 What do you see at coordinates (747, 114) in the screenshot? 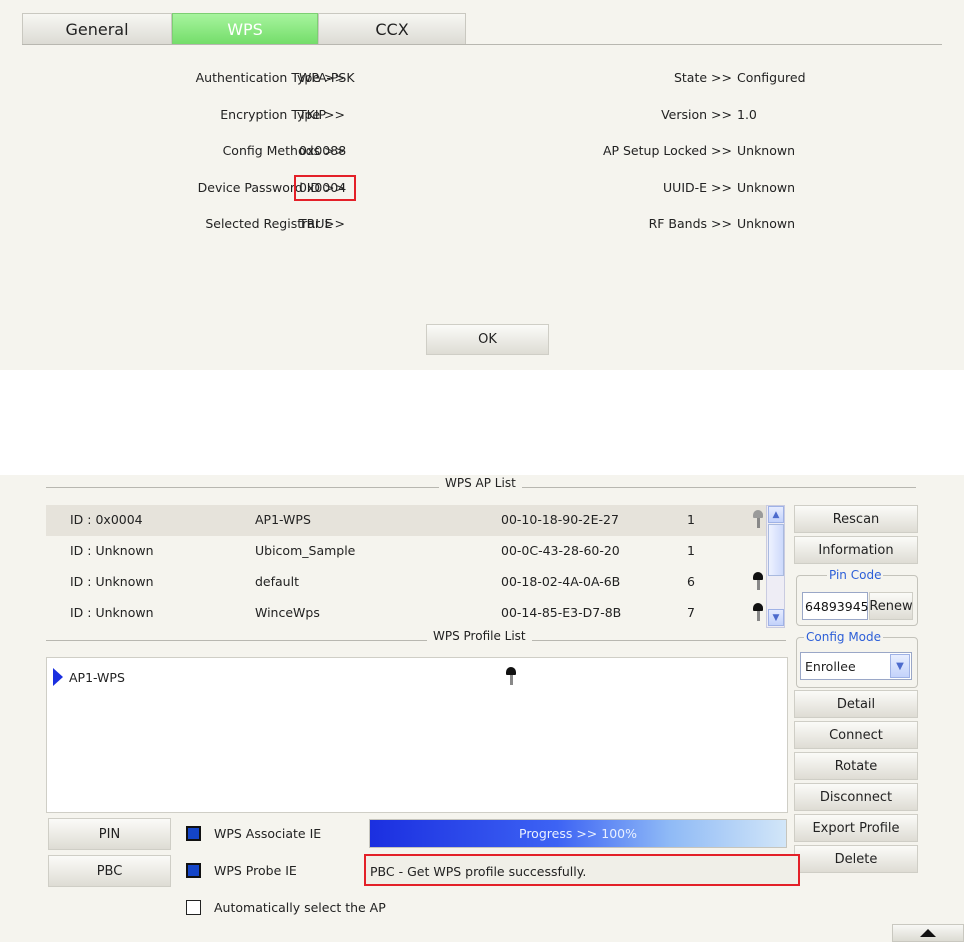
I see `field-version-value: 1.0` at bounding box center [747, 114].